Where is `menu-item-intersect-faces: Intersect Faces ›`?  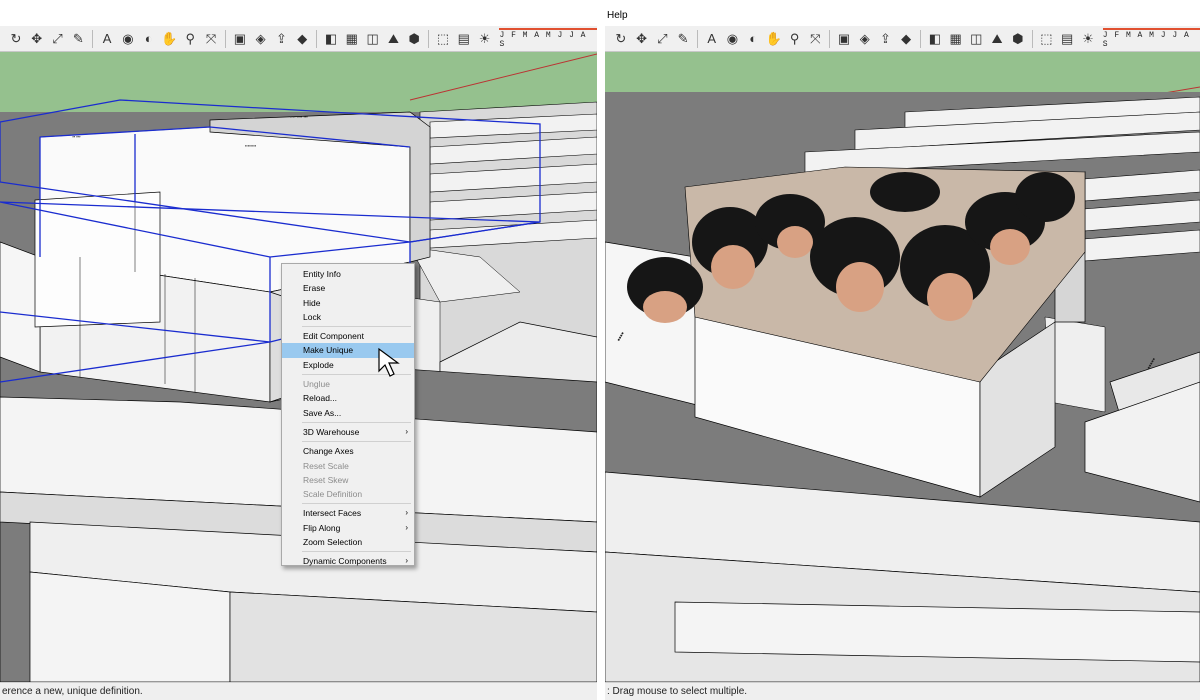 menu-item-intersect-faces: Intersect Faces › is located at coordinates (348, 513).